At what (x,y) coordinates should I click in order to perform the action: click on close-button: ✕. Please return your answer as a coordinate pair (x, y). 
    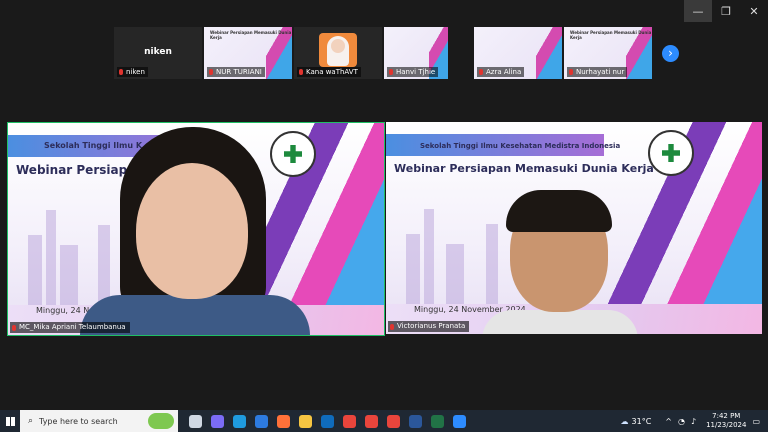
    Looking at the image, I should click on (754, 11).